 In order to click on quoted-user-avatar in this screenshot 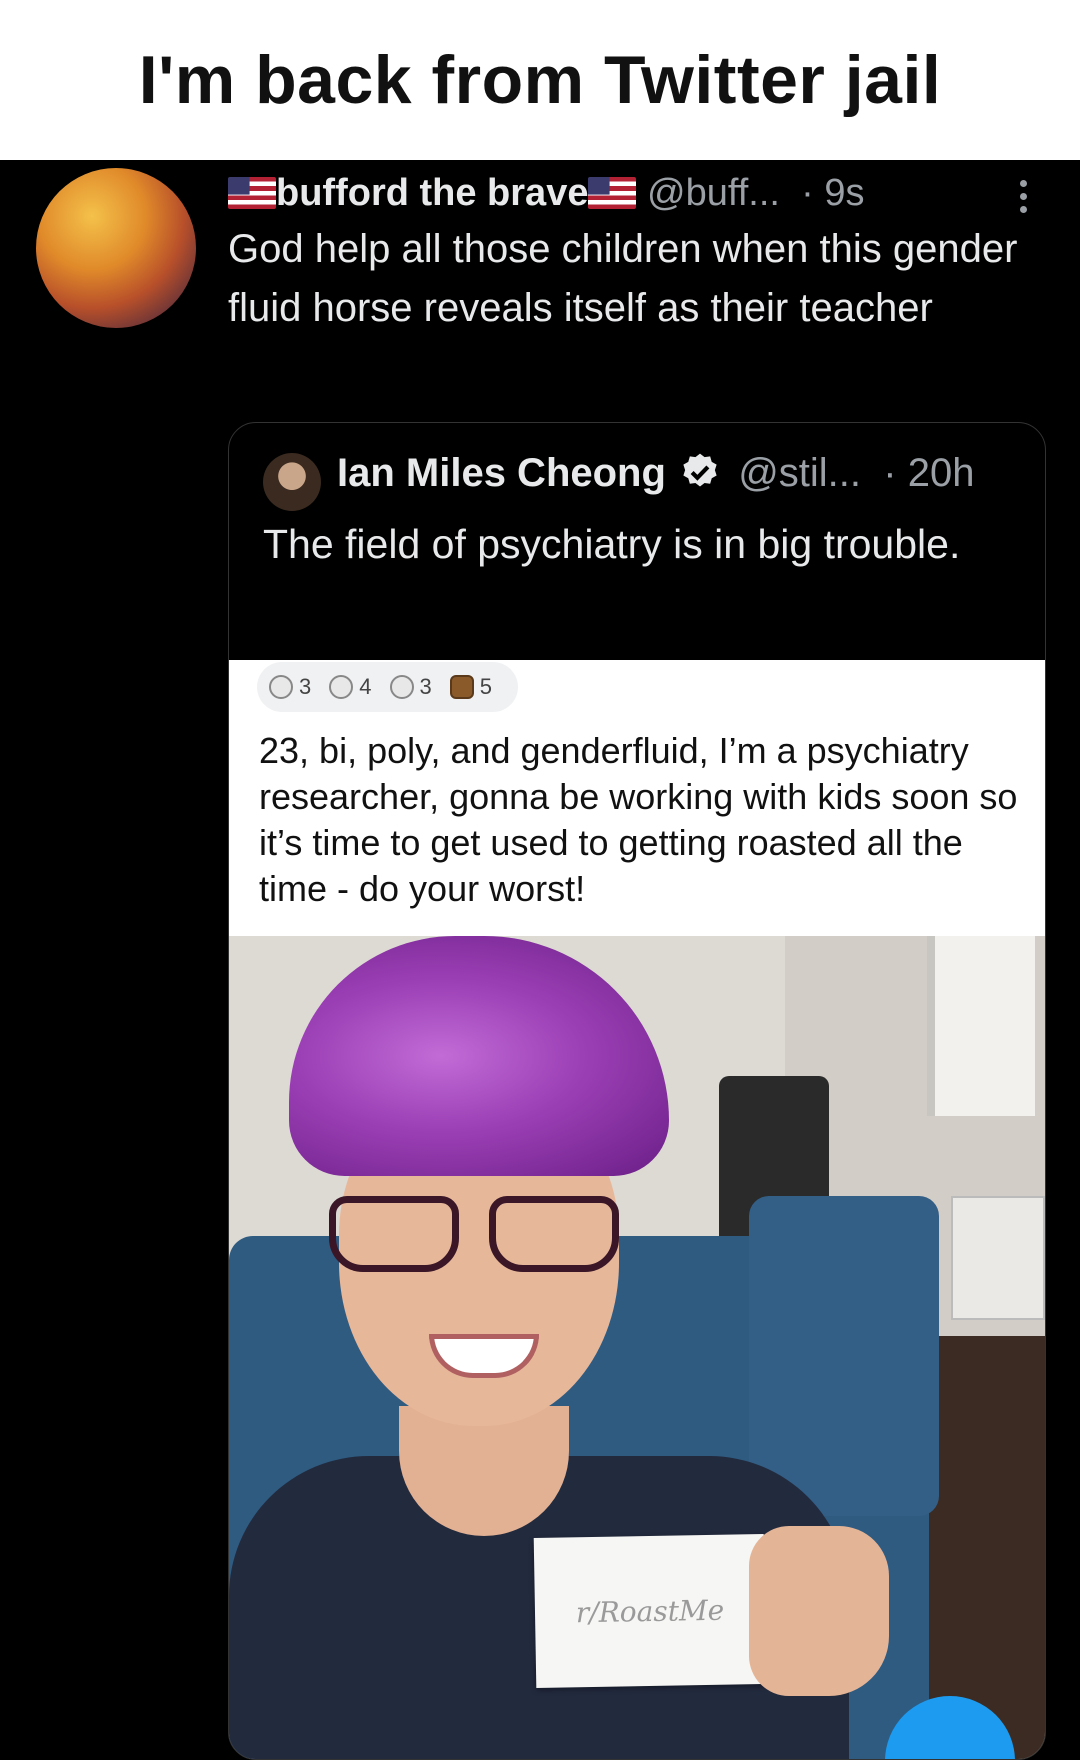, I will do `click(292, 482)`.